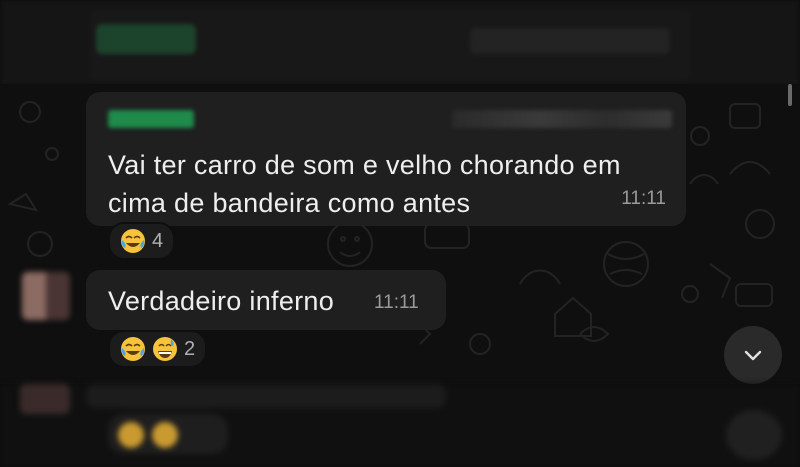 The width and height of the screenshot is (800, 467). What do you see at coordinates (790, 95) in the screenshot?
I see `scrollbar-thumb` at bounding box center [790, 95].